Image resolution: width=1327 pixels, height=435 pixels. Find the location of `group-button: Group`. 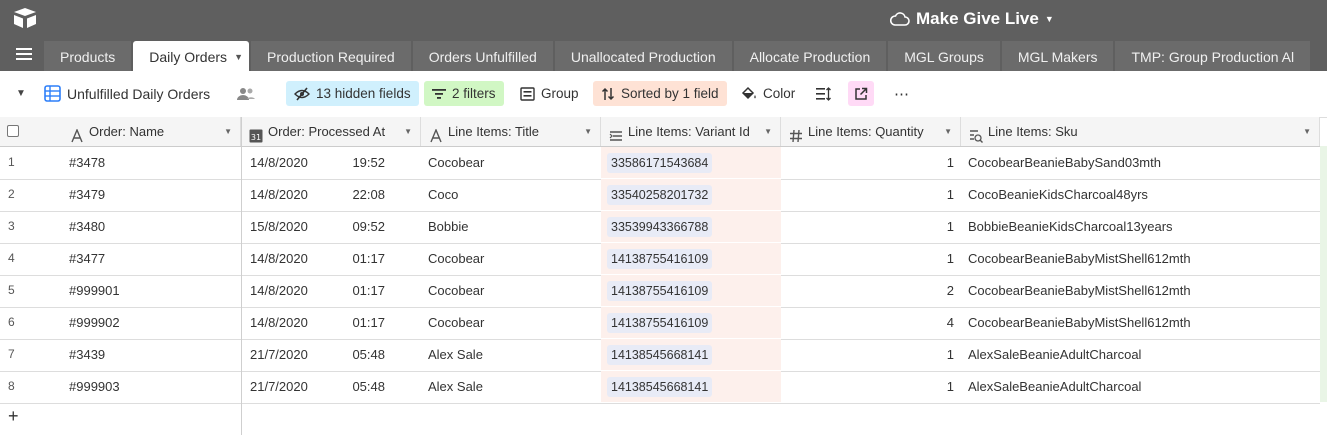

group-button: Group is located at coordinates (549, 93).